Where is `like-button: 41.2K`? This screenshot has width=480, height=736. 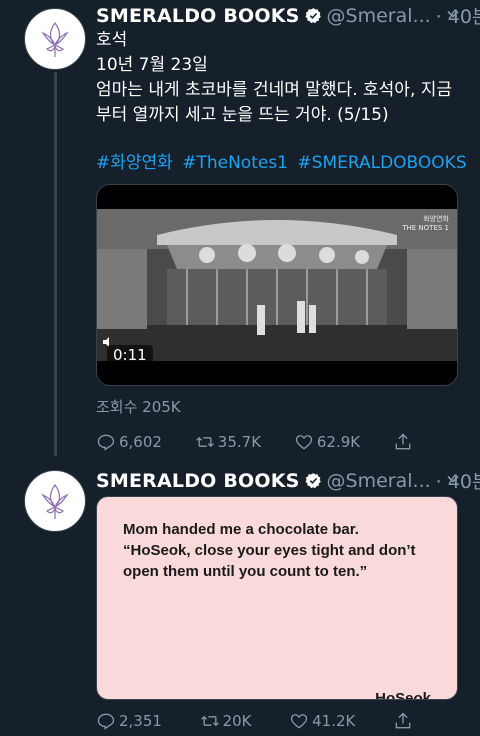
like-button: 41.2K is located at coordinates (322, 721).